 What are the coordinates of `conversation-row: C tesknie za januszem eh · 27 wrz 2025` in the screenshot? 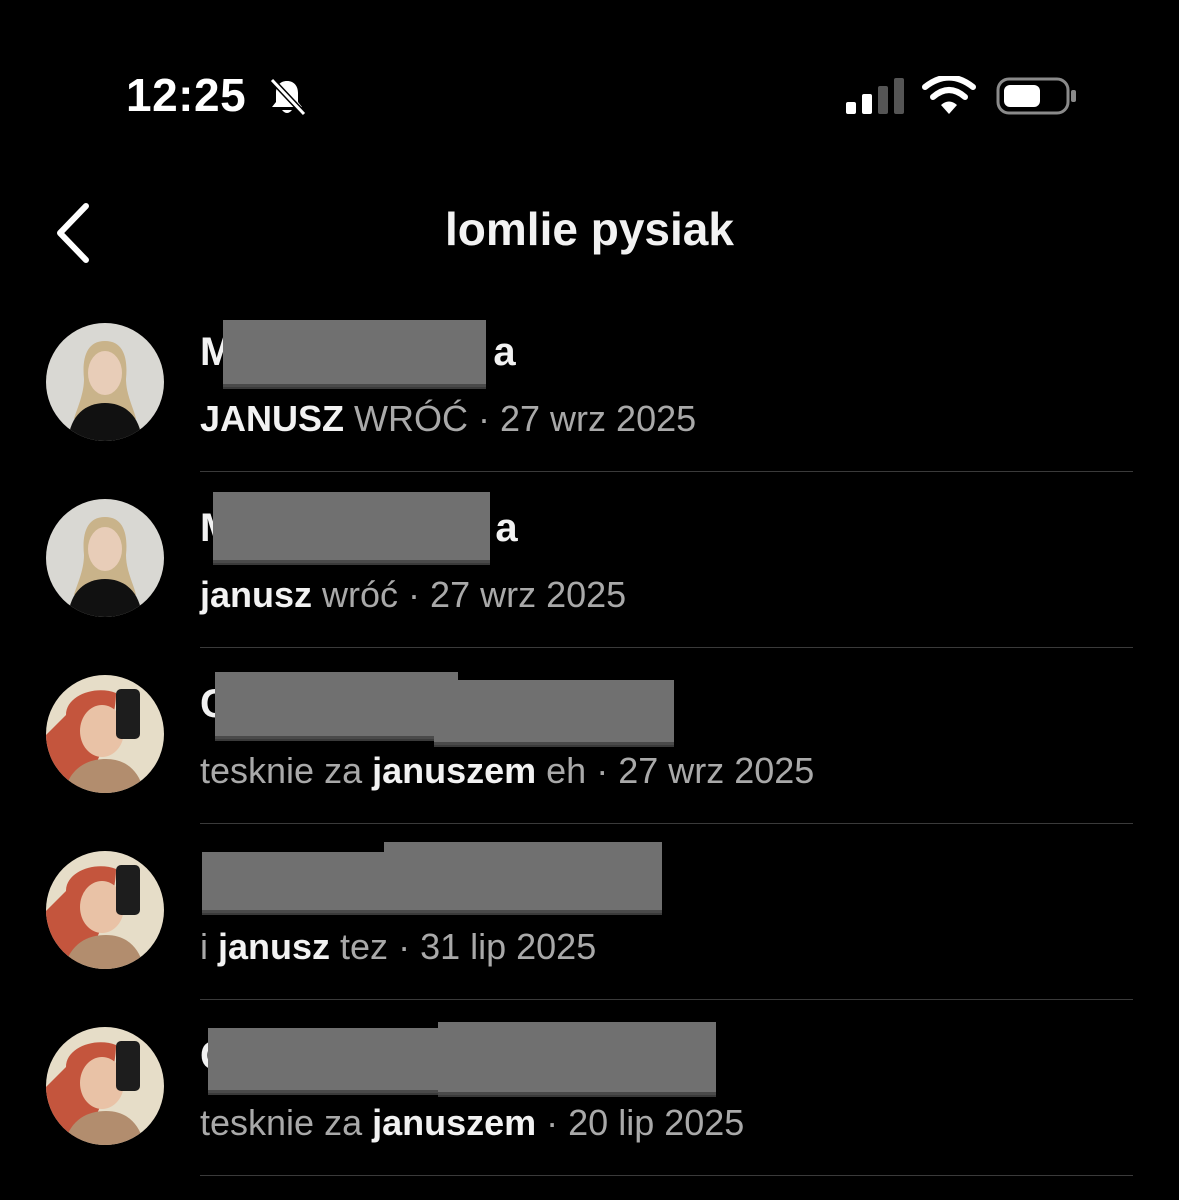 It's located at (589, 740).